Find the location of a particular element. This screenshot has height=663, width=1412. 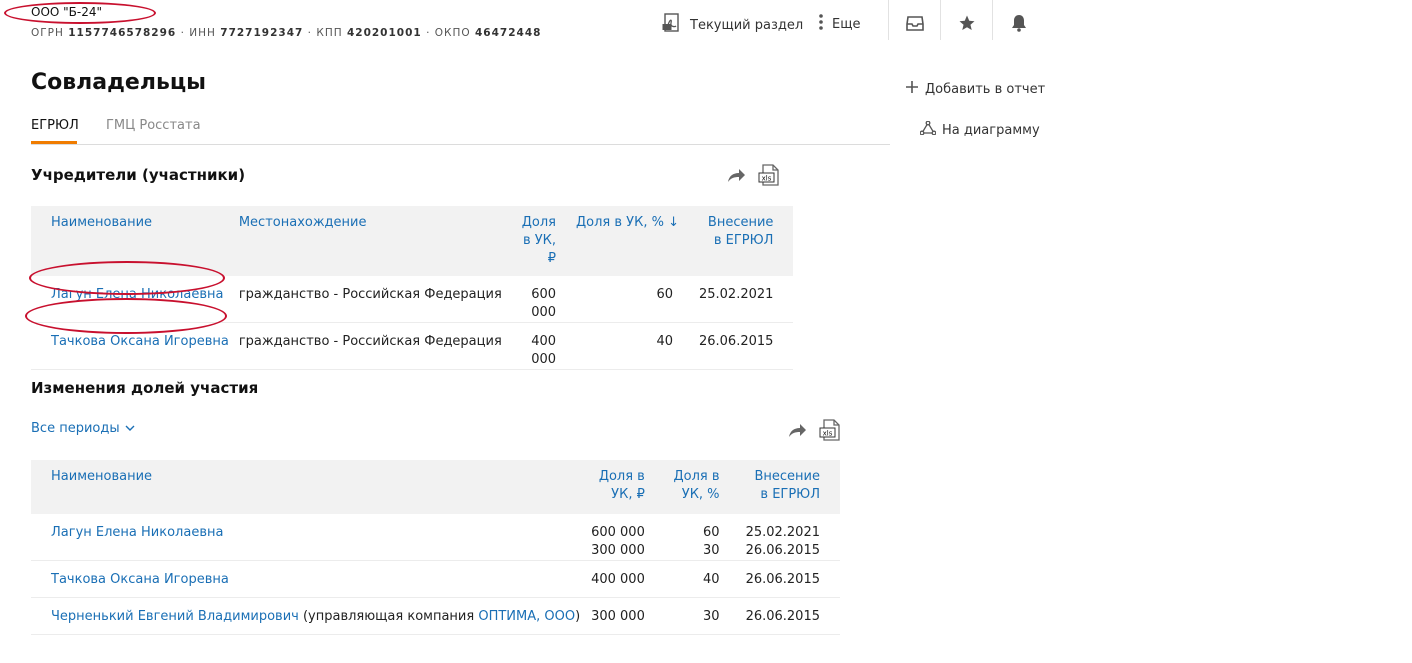

inbox-icon is located at coordinates (915, 23).